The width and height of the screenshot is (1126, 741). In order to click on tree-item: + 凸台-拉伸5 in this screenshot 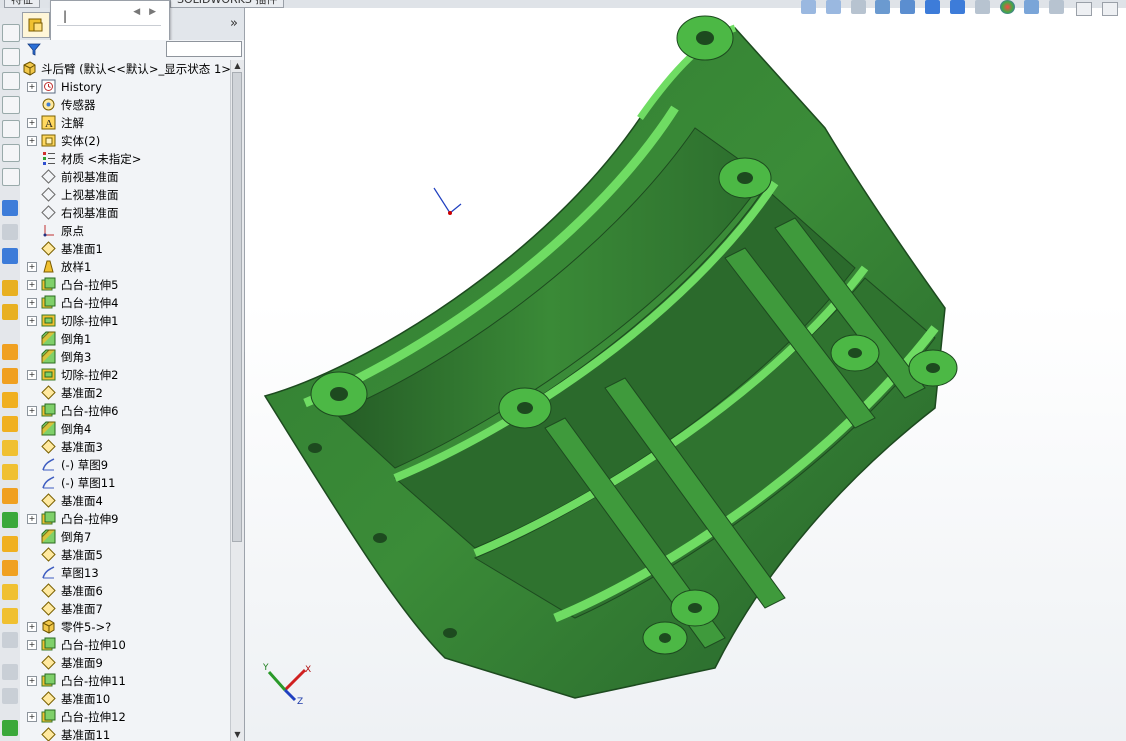, I will do `click(125, 285)`.